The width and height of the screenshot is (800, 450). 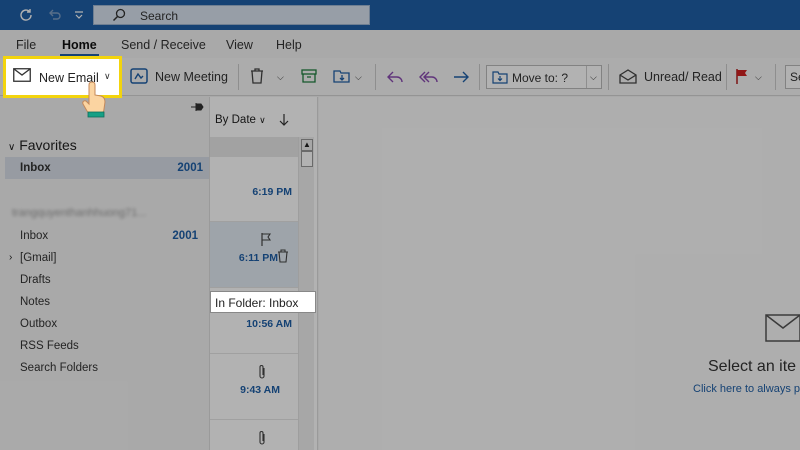 What do you see at coordinates (255, 435) in the screenshot?
I see `list-item` at bounding box center [255, 435].